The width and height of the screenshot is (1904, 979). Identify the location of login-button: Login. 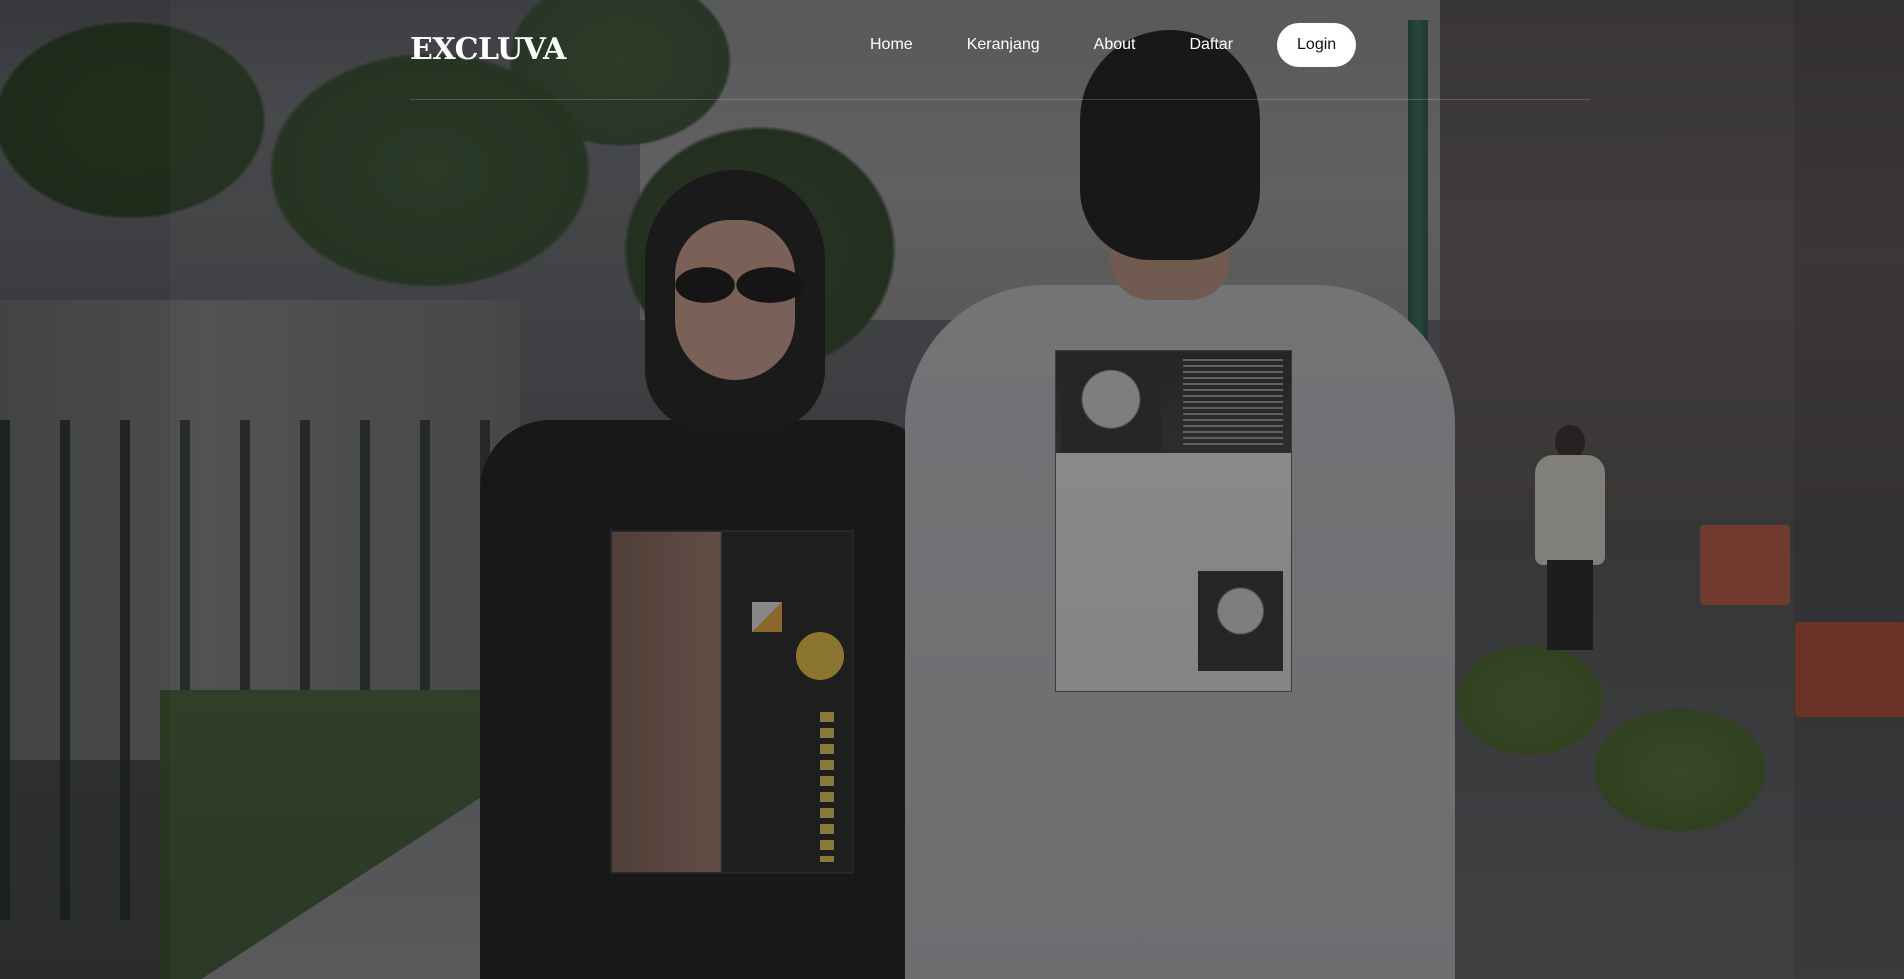
(1317, 45).